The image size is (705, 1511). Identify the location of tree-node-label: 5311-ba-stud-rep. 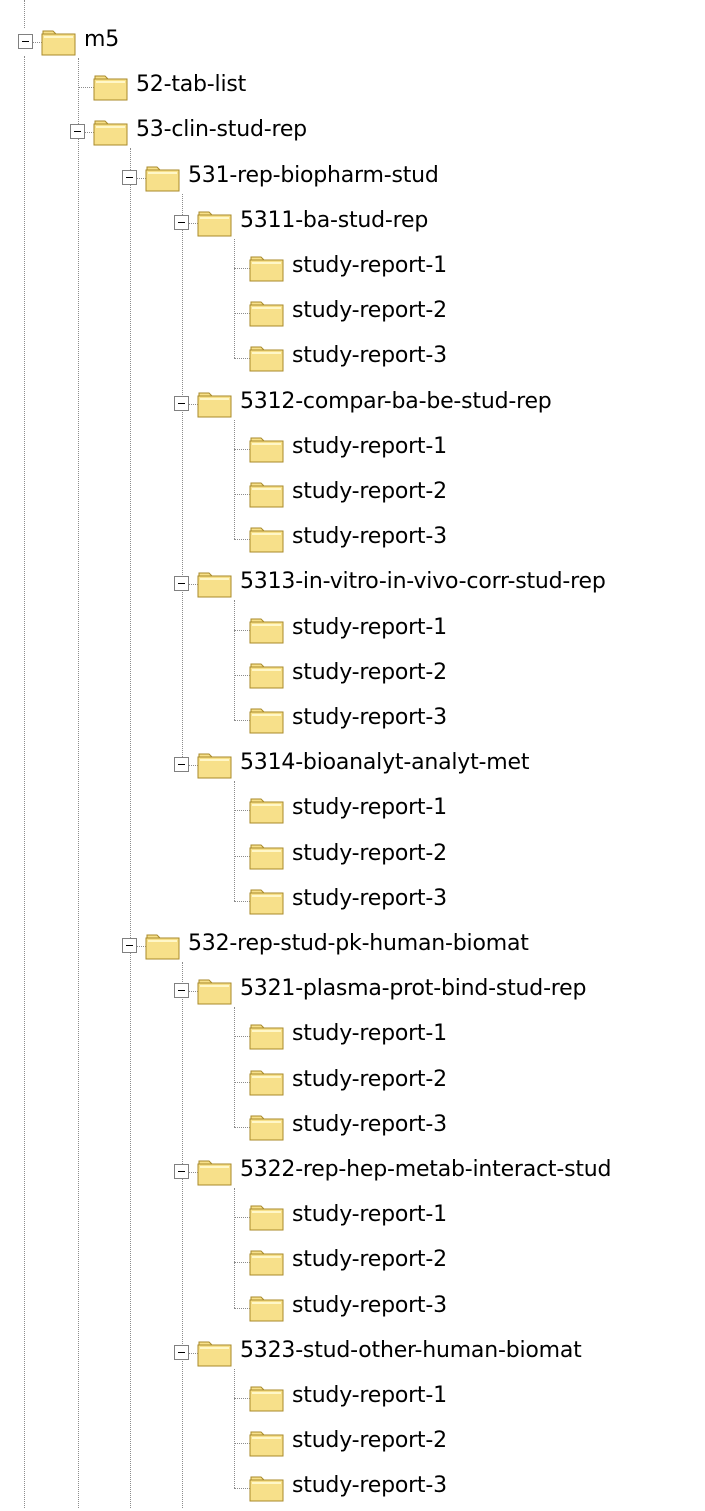
(334, 221).